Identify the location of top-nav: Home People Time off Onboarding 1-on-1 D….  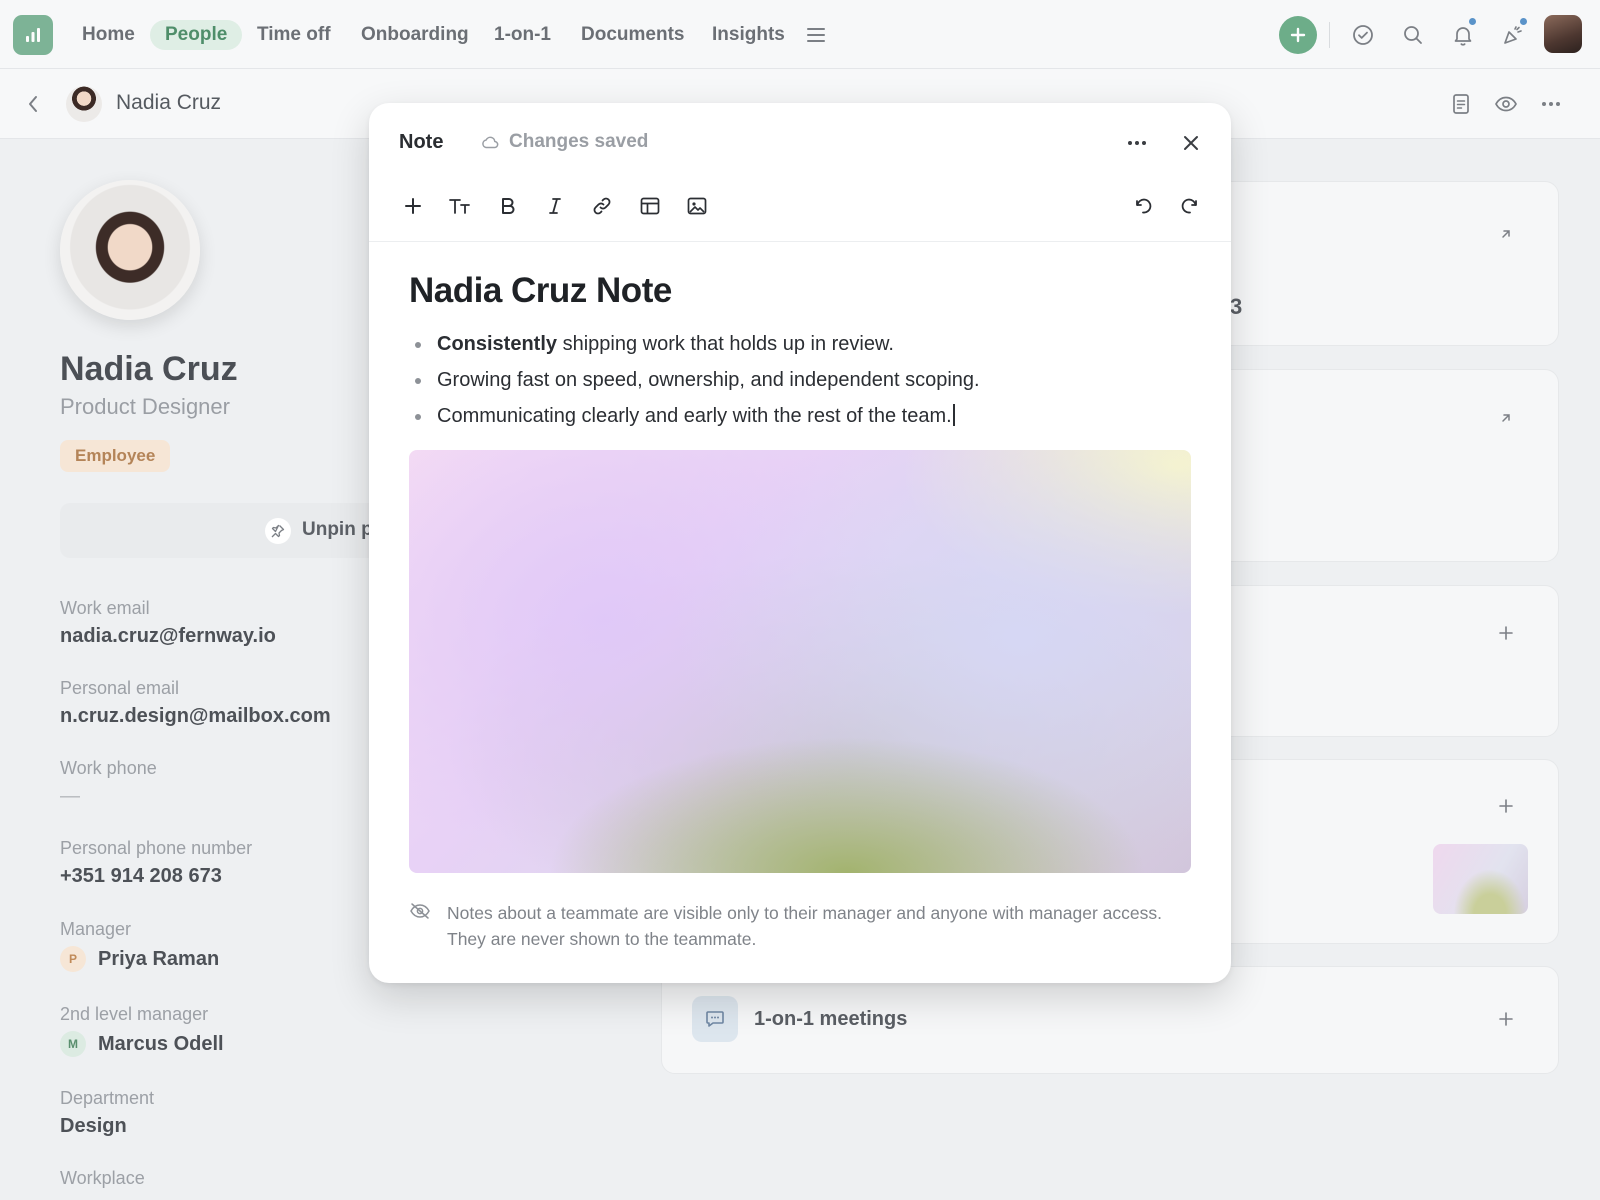
(800, 34).